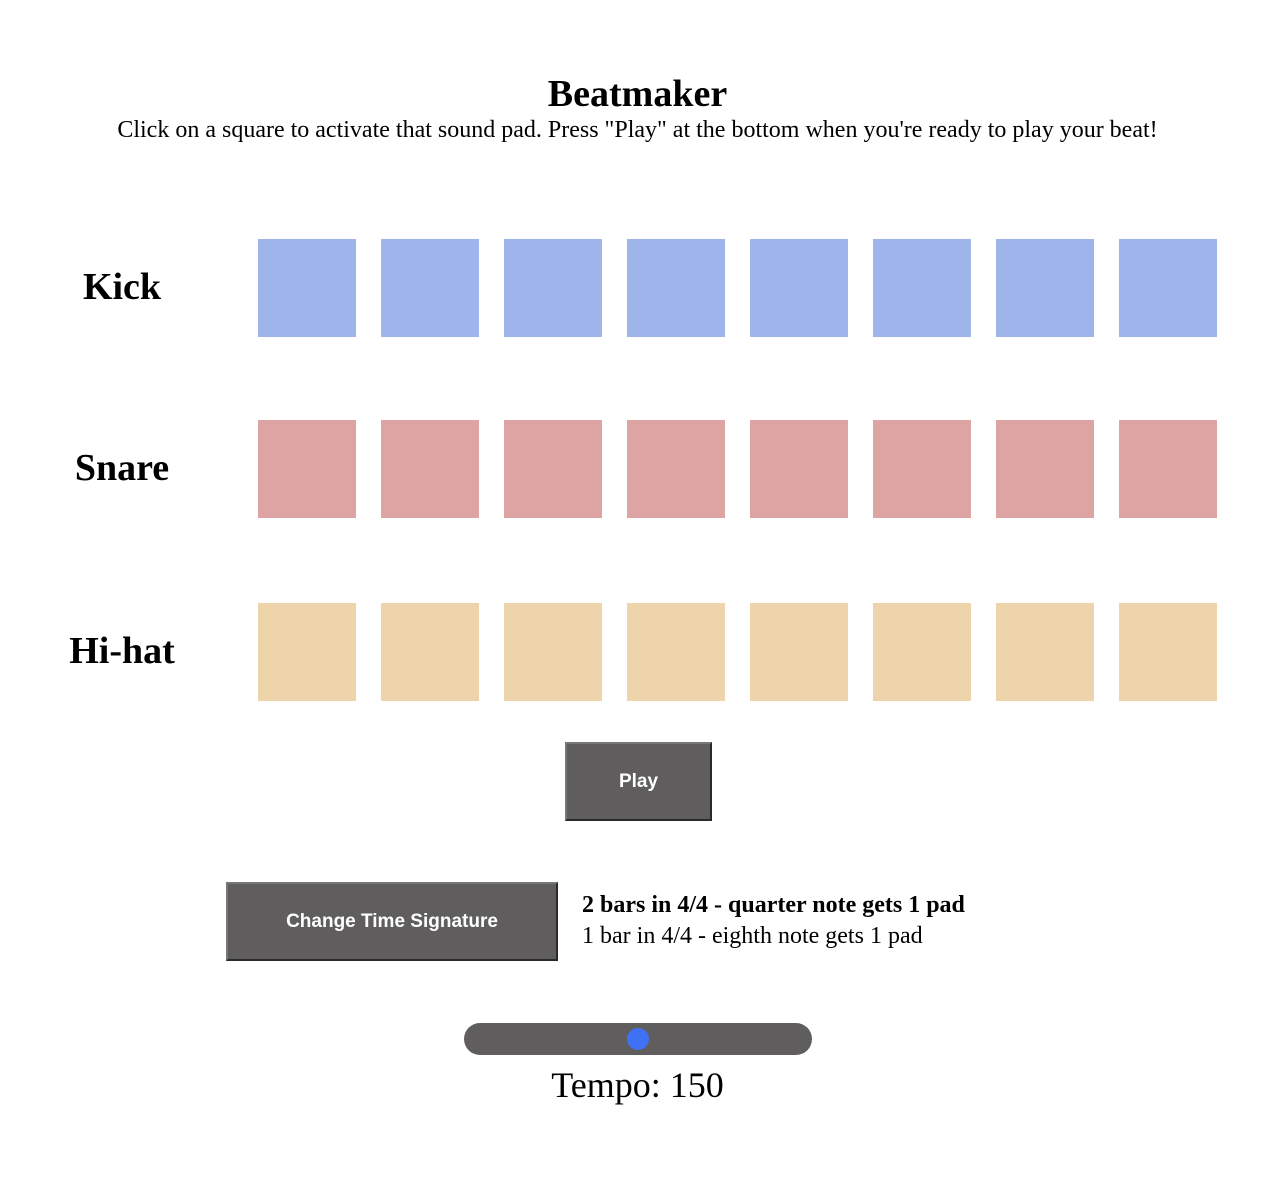 Image resolution: width=1275 pixels, height=1197 pixels. What do you see at coordinates (122, 468) in the screenshot?
I see `row-label-snare: Snare` at bounding box center [122, 468].